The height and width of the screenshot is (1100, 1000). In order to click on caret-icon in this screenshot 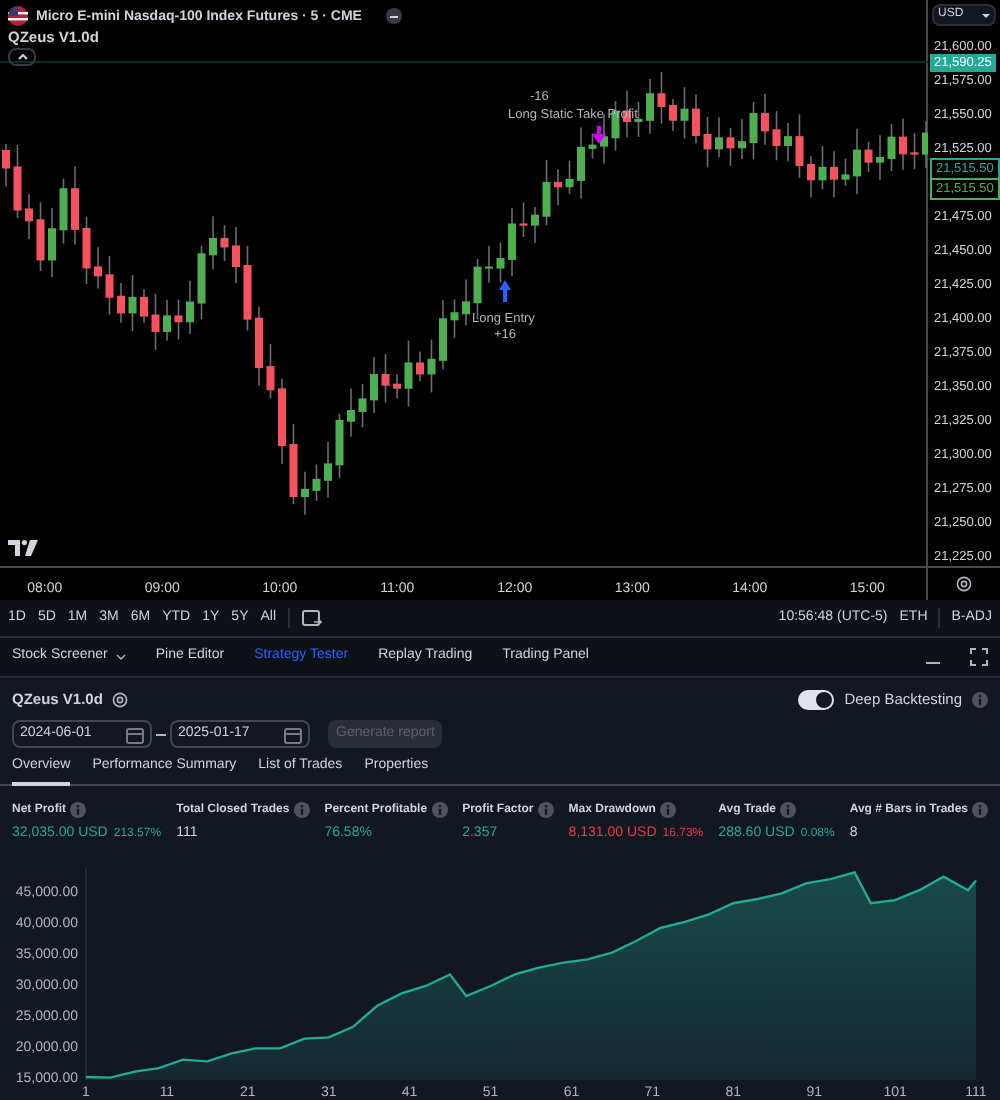, I will do `click(986, 15)`.